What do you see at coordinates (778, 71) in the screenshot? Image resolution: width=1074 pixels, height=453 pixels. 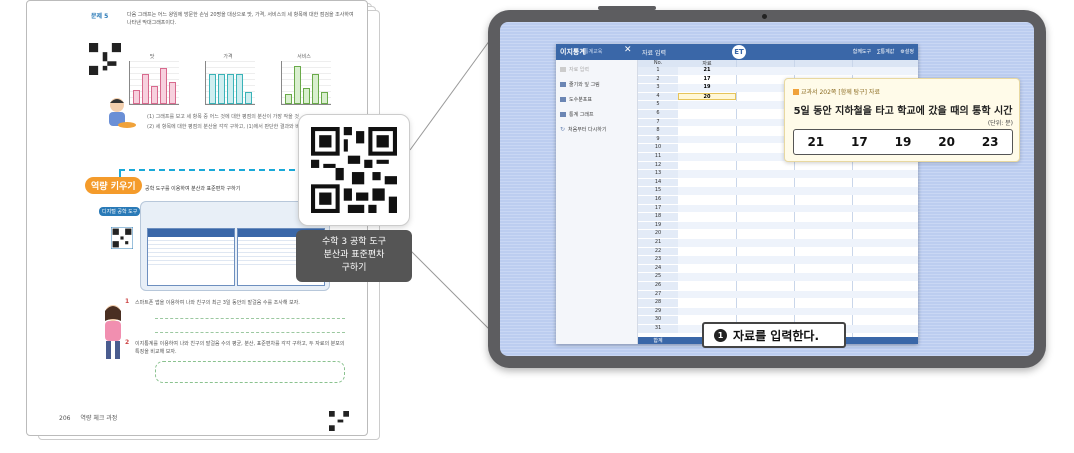 I see `table-row: 1 21` at bounding box center [778, 71].